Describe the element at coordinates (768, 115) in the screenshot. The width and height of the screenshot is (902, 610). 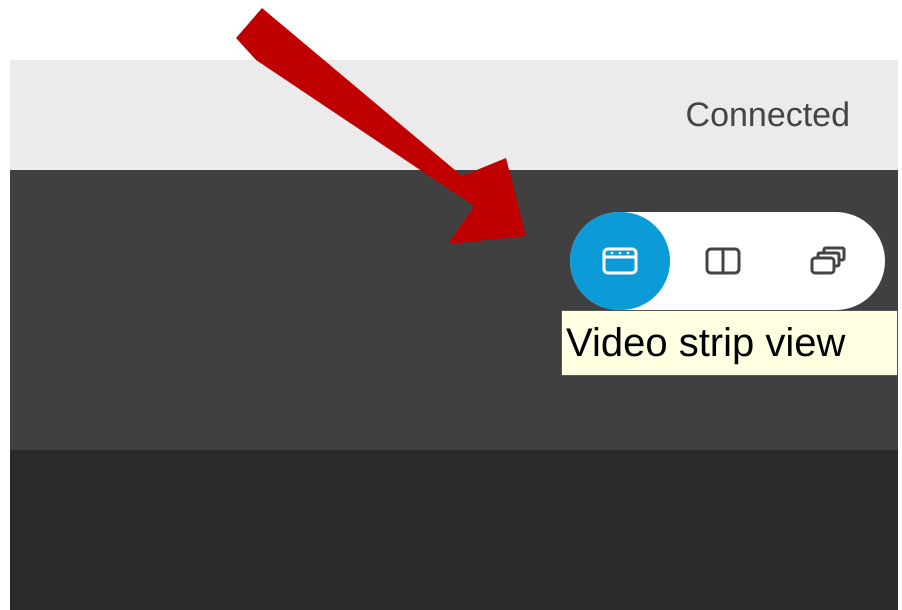
I see `connection-status: Connected` at that location.